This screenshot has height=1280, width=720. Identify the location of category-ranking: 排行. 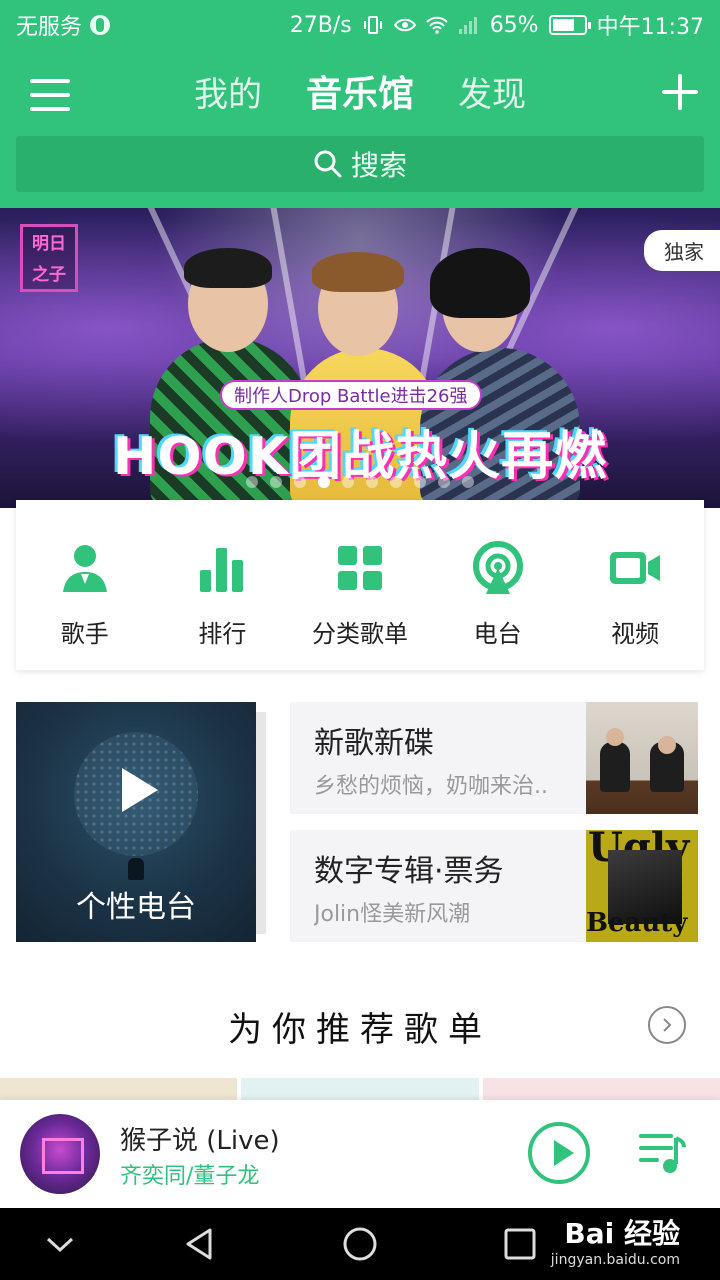
(223, 585).